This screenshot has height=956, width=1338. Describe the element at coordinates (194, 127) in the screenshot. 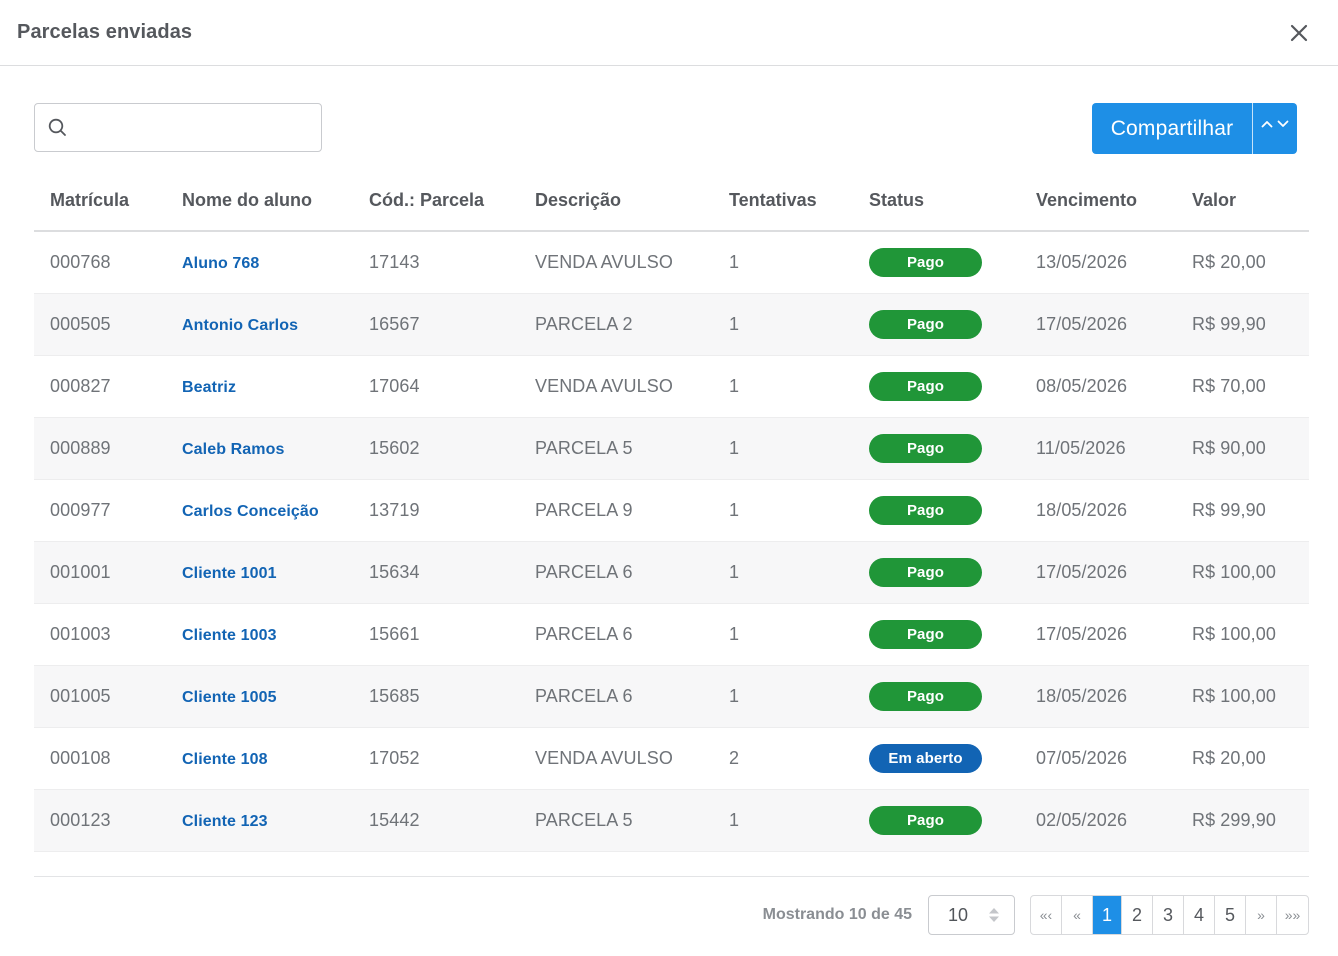

I see `search-input` at that location.